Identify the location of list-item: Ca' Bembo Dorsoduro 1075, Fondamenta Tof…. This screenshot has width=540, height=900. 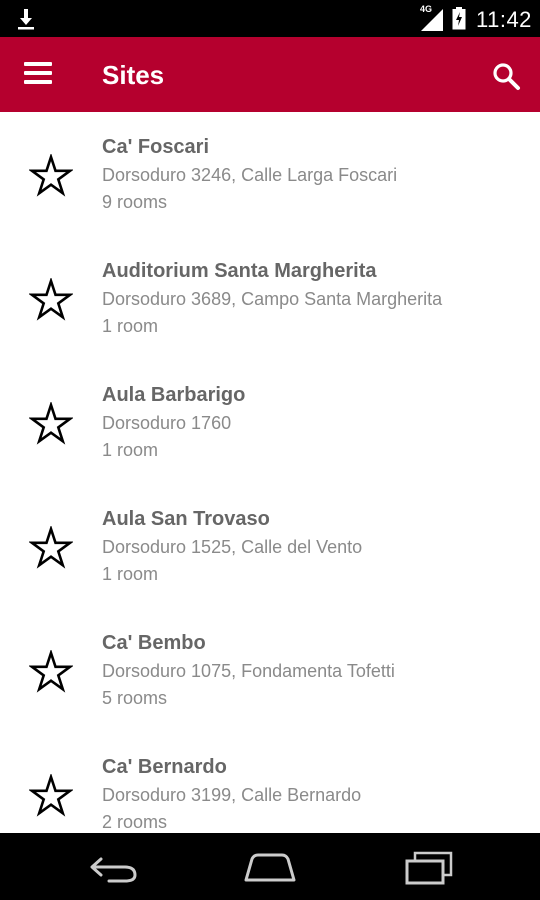
(270, 670).